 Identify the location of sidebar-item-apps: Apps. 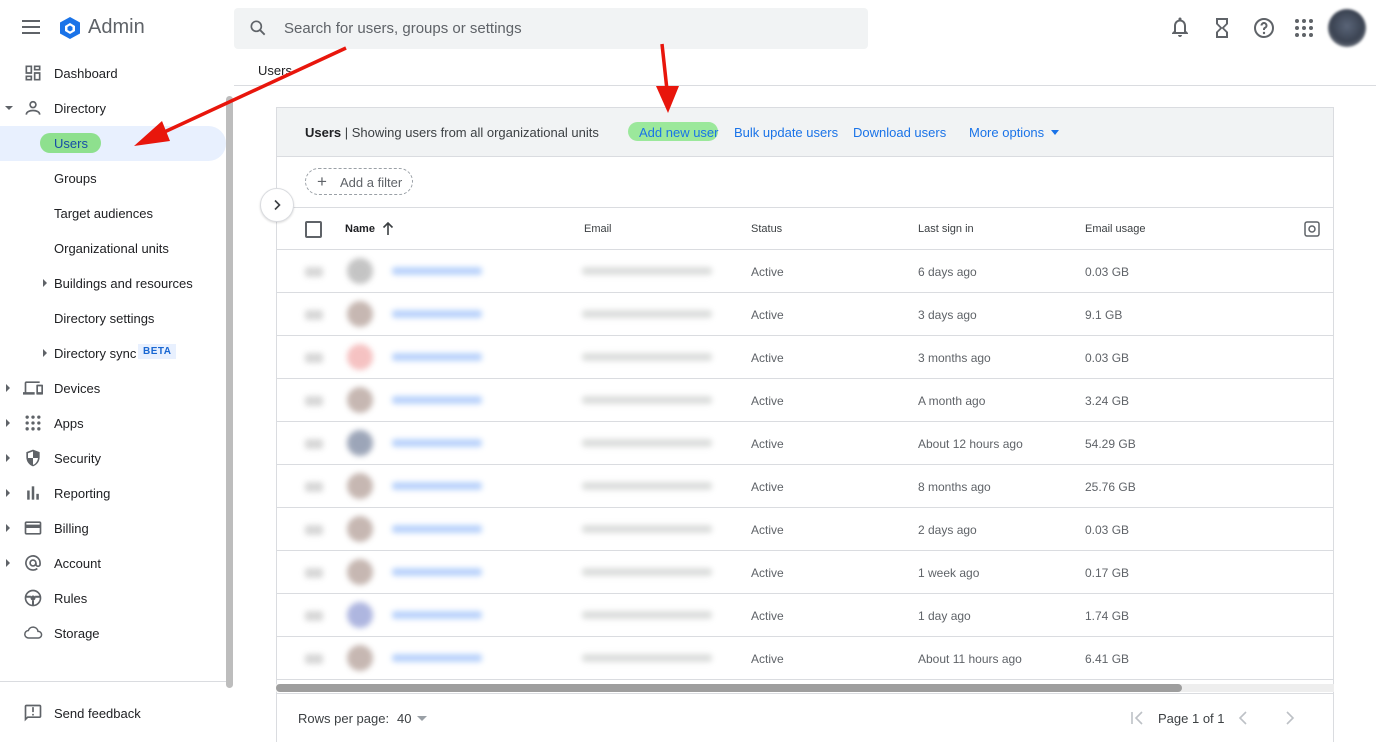
(113, 423).